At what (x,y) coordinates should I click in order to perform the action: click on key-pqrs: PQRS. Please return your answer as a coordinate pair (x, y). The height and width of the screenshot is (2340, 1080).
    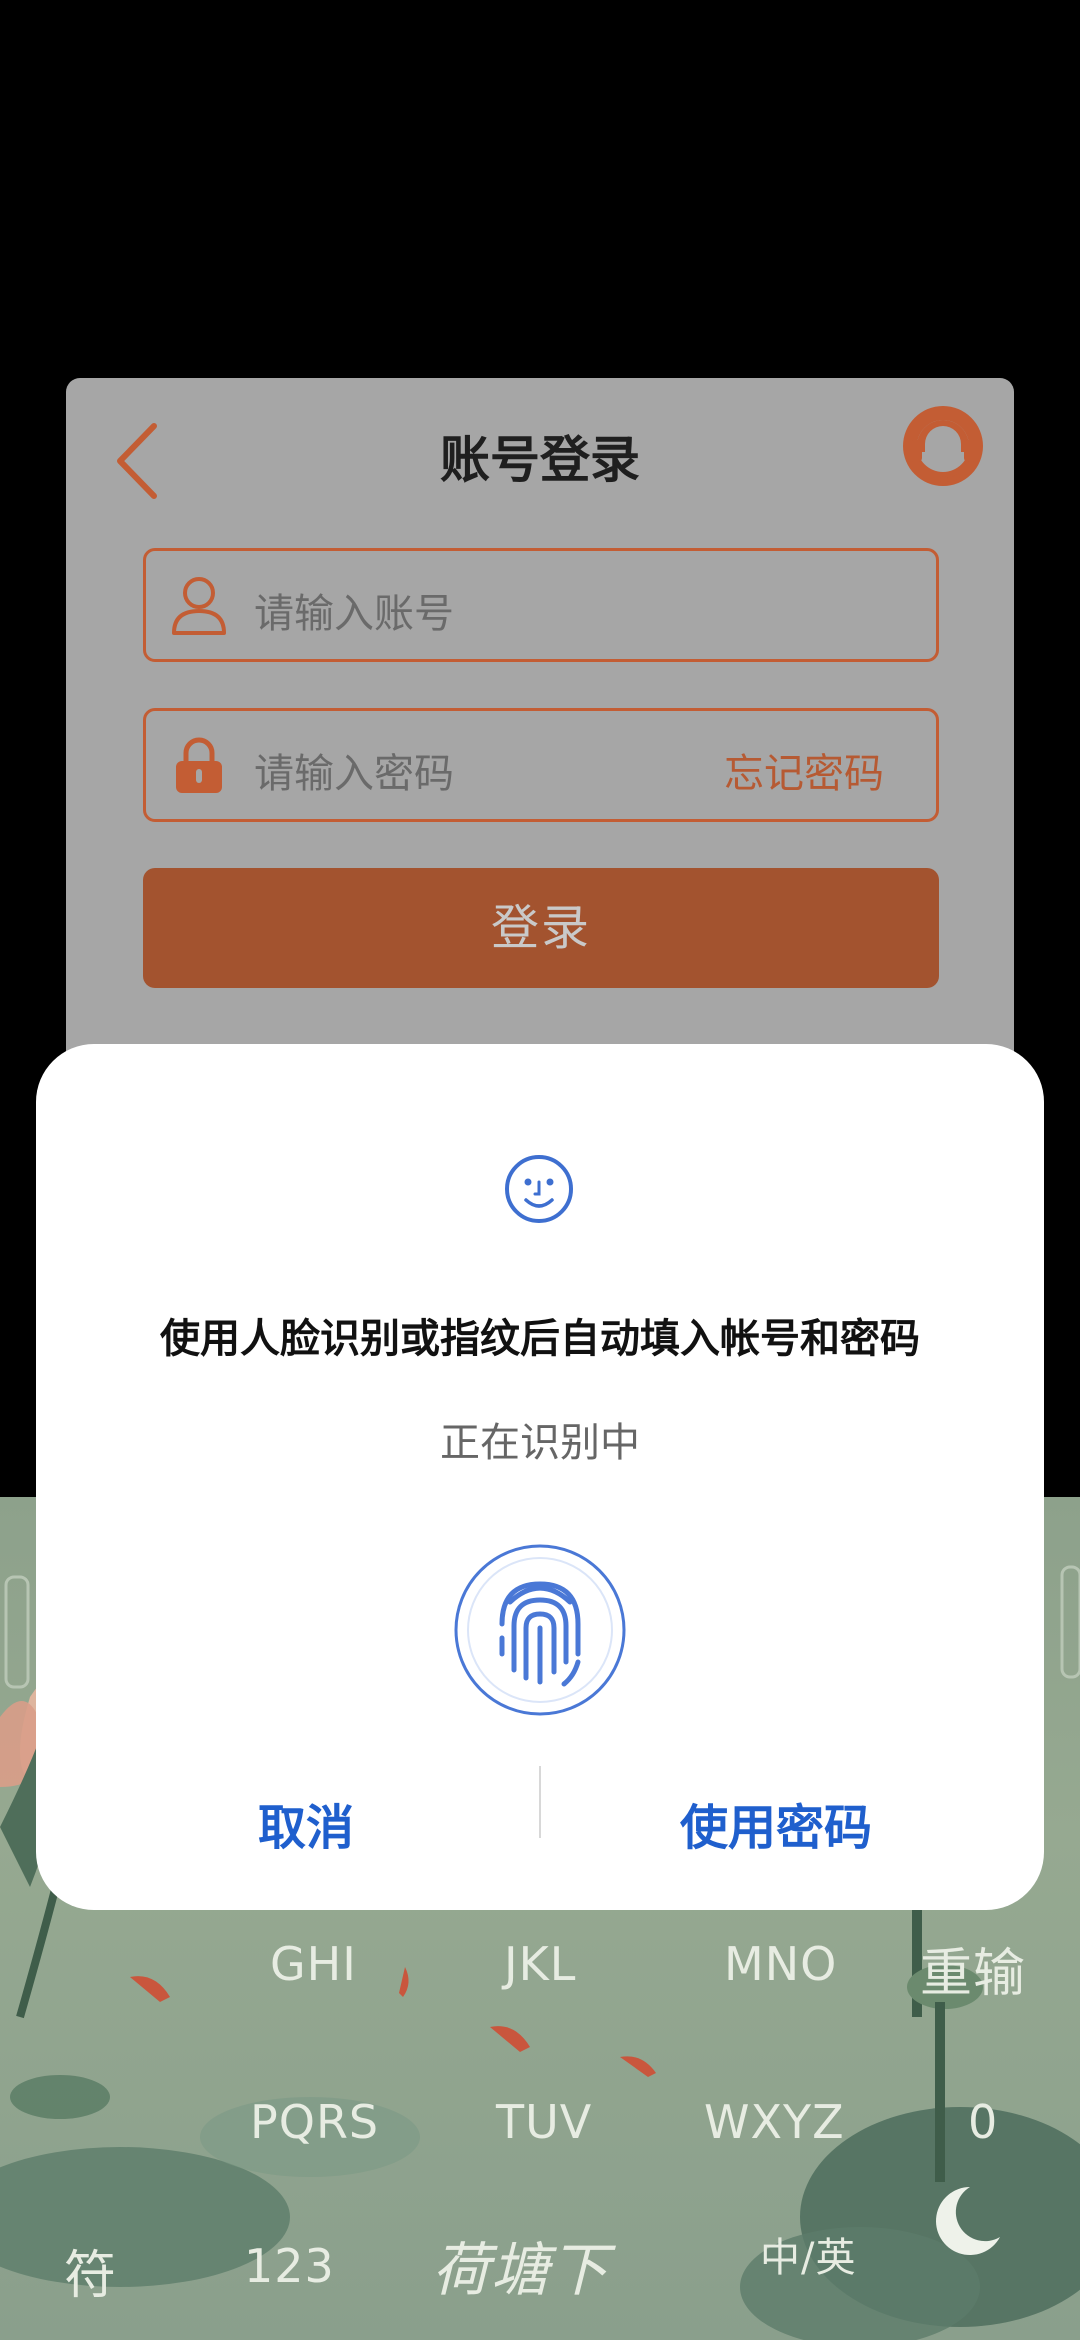
    Looking at the image, I should click on (314, 2122).